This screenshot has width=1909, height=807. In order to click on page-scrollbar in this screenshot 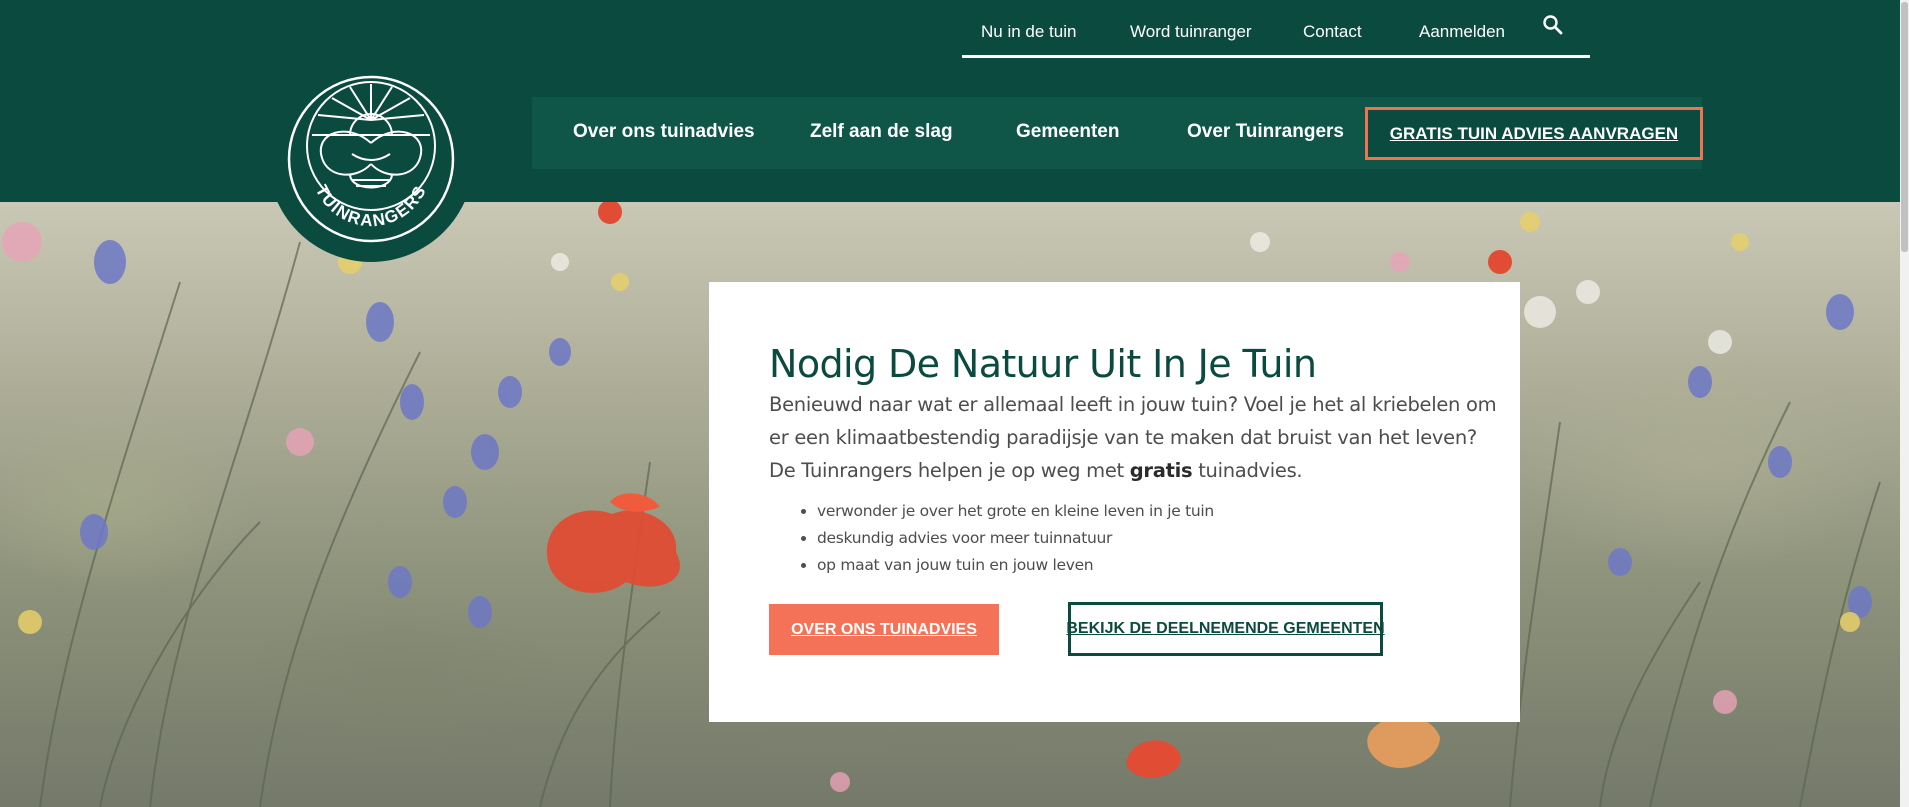, I will do `click(1904, 403)`.